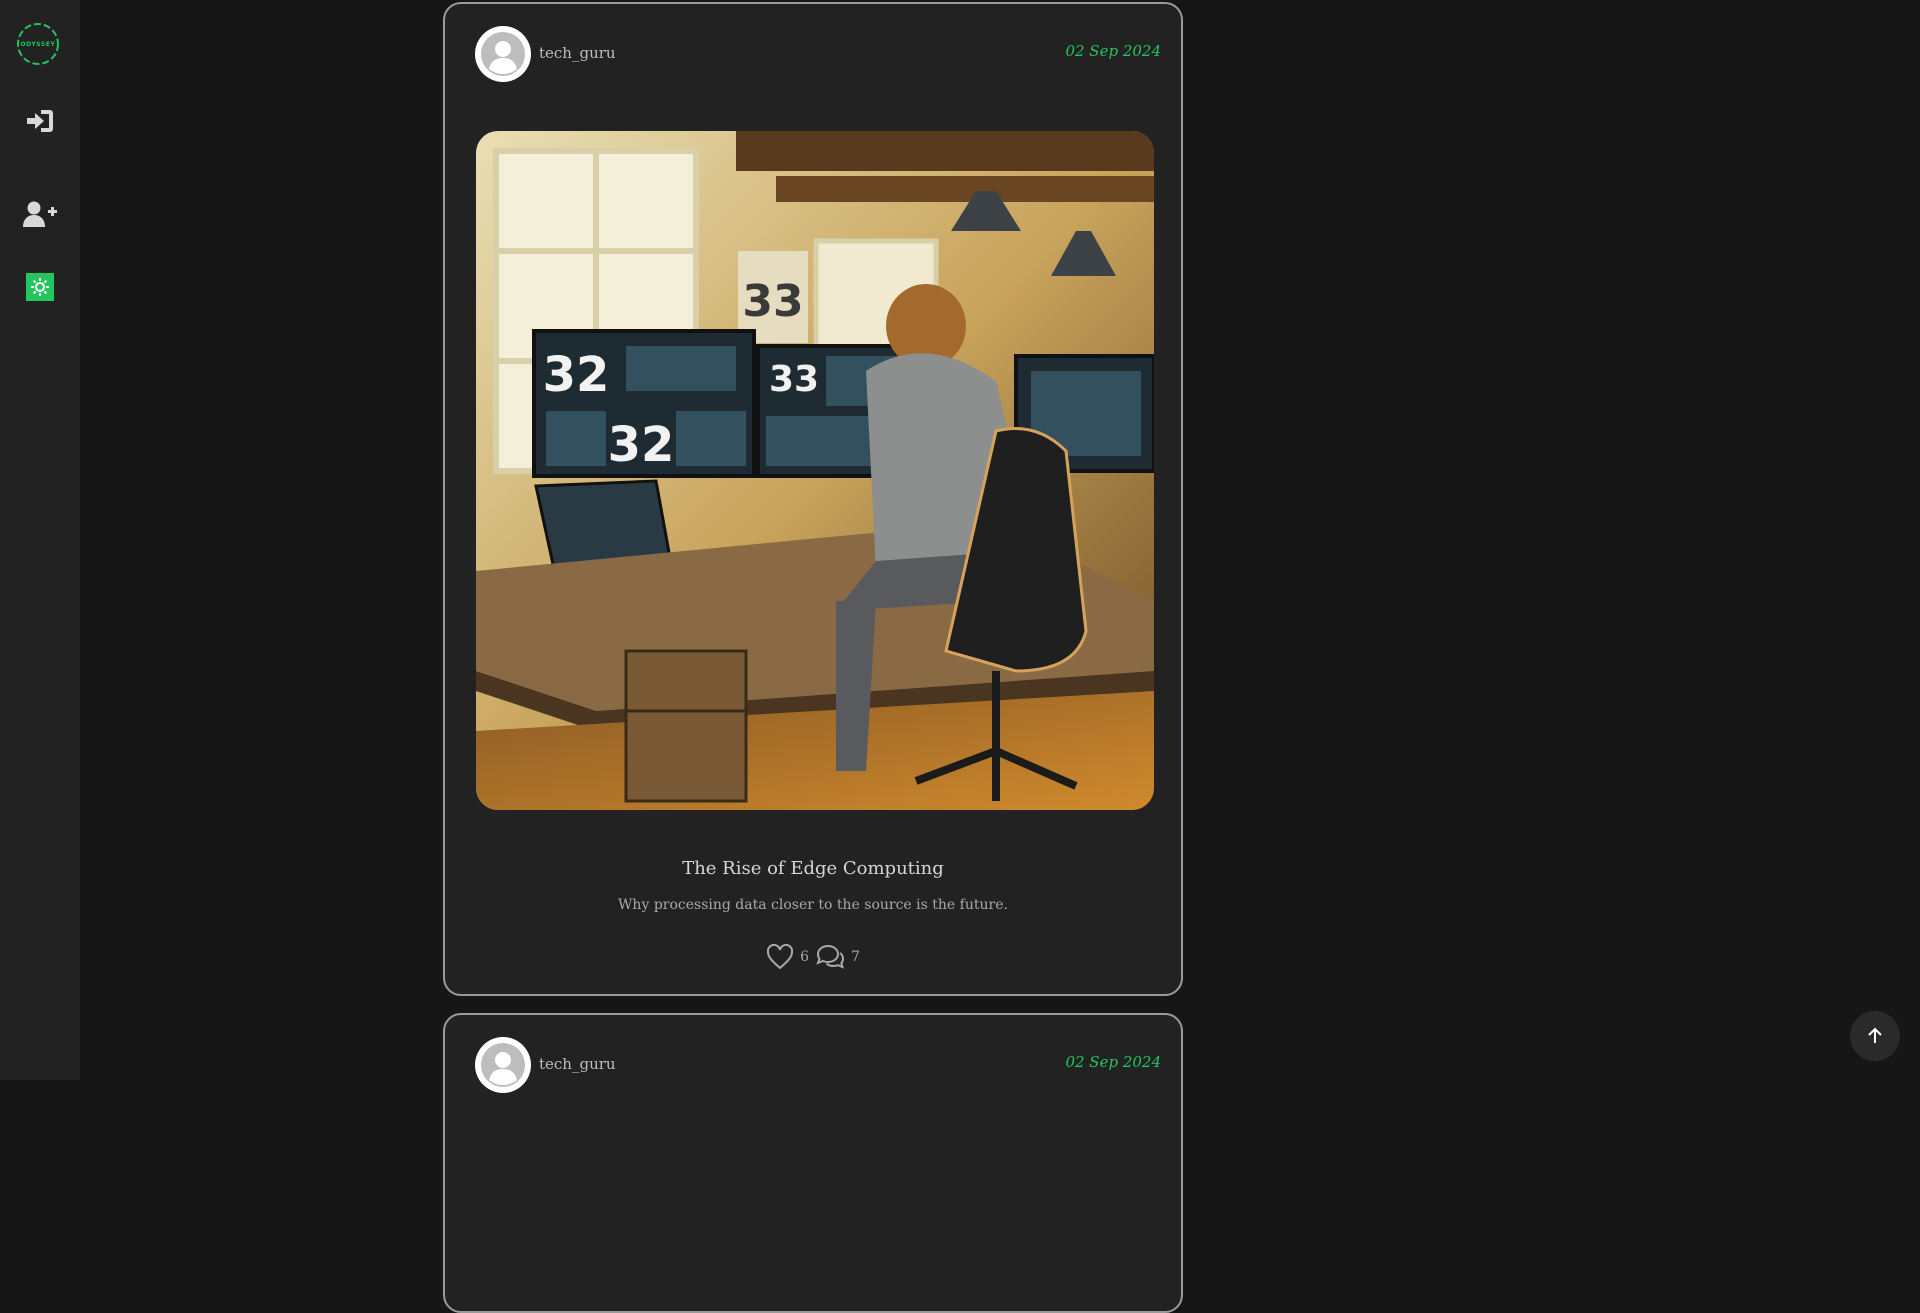 This screenshot has width=1920, height=1313. I want to click on scroll-to-top-button, so click(1875, 1036).